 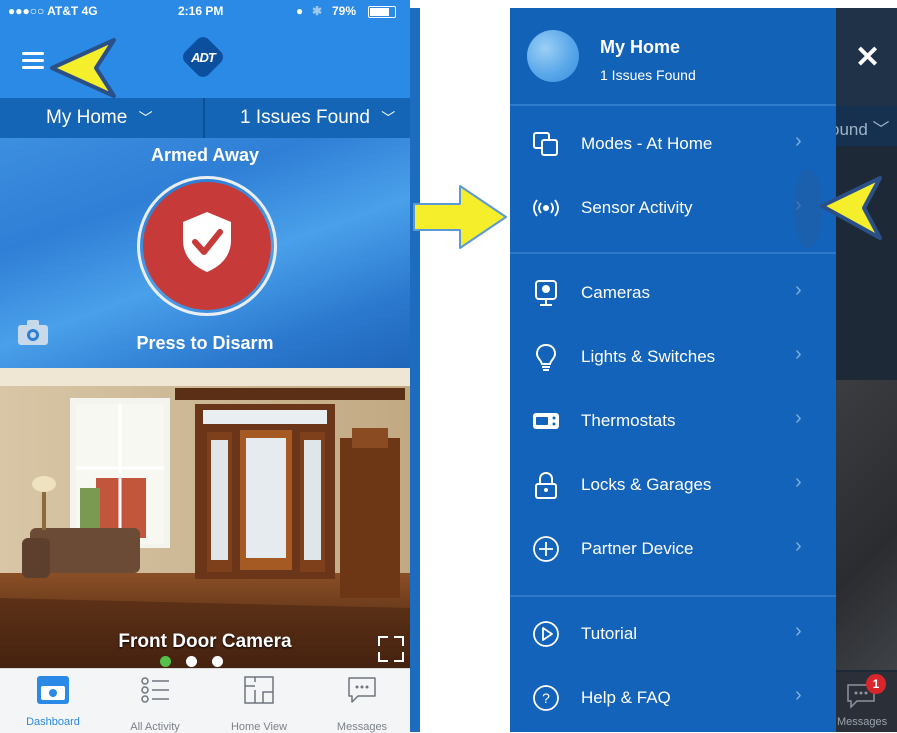 I want to click on tab-dashboard: Dashboard, so click(x=53, y=702).